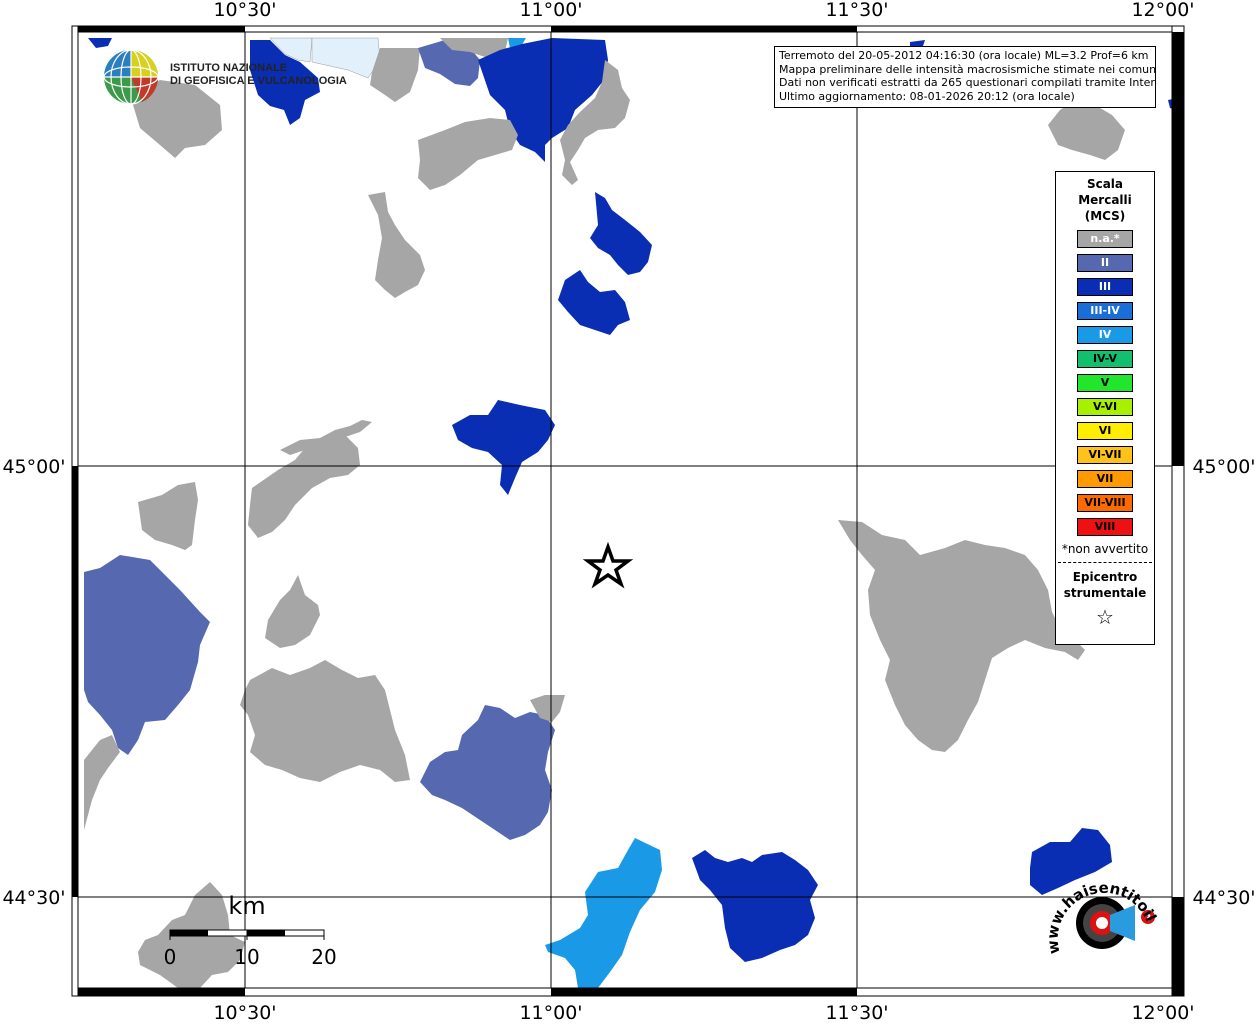 The width and height of the screenshot is (1257, 1024). I want to click on legend-title: Scala Mercalli (MCS), so click(1105, 200).